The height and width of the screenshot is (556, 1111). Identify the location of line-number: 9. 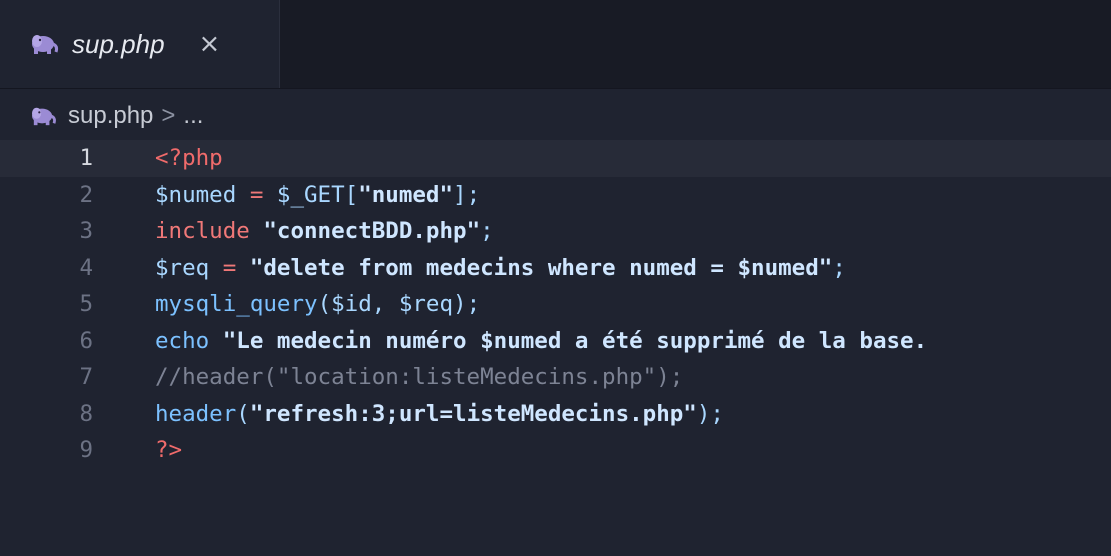
(86, 450).